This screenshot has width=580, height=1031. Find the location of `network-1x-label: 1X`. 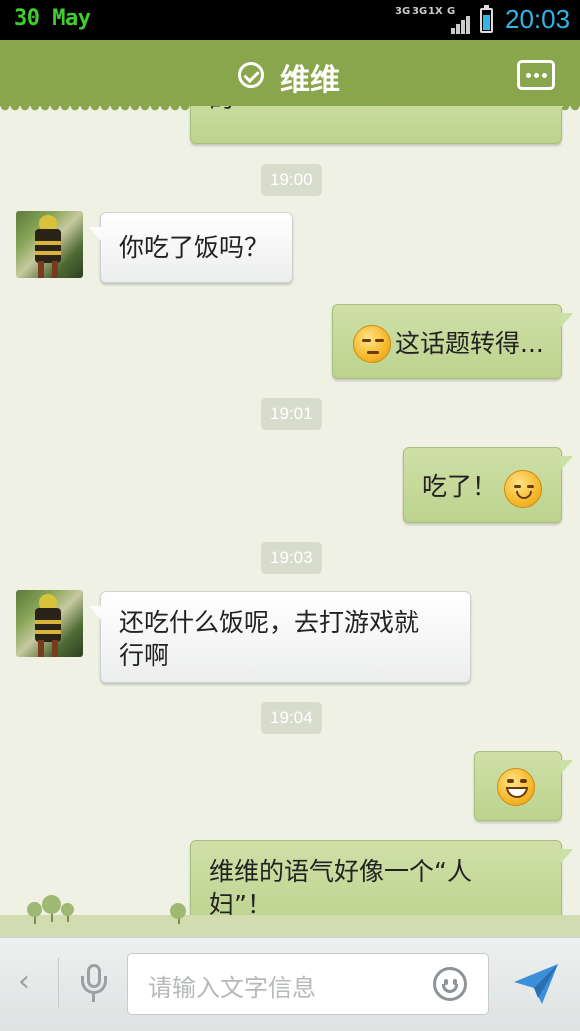

network-1x-label: 1X is located at coordinates (435, 11).